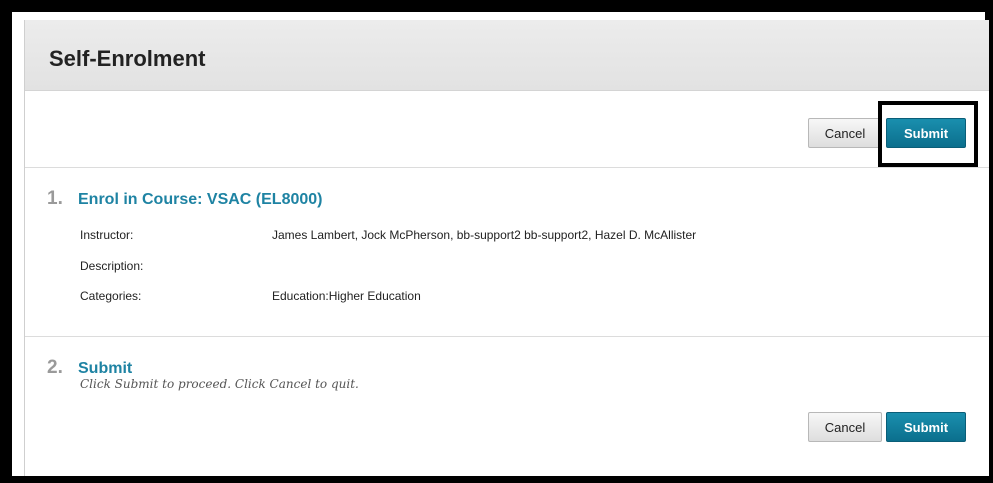 The width and height of the screenshot is (993, 483). What do you see at coordinates (127, 58) in the screenshot?
I see `page-title: Self-Enrolment` at bounding box center [127, 58].